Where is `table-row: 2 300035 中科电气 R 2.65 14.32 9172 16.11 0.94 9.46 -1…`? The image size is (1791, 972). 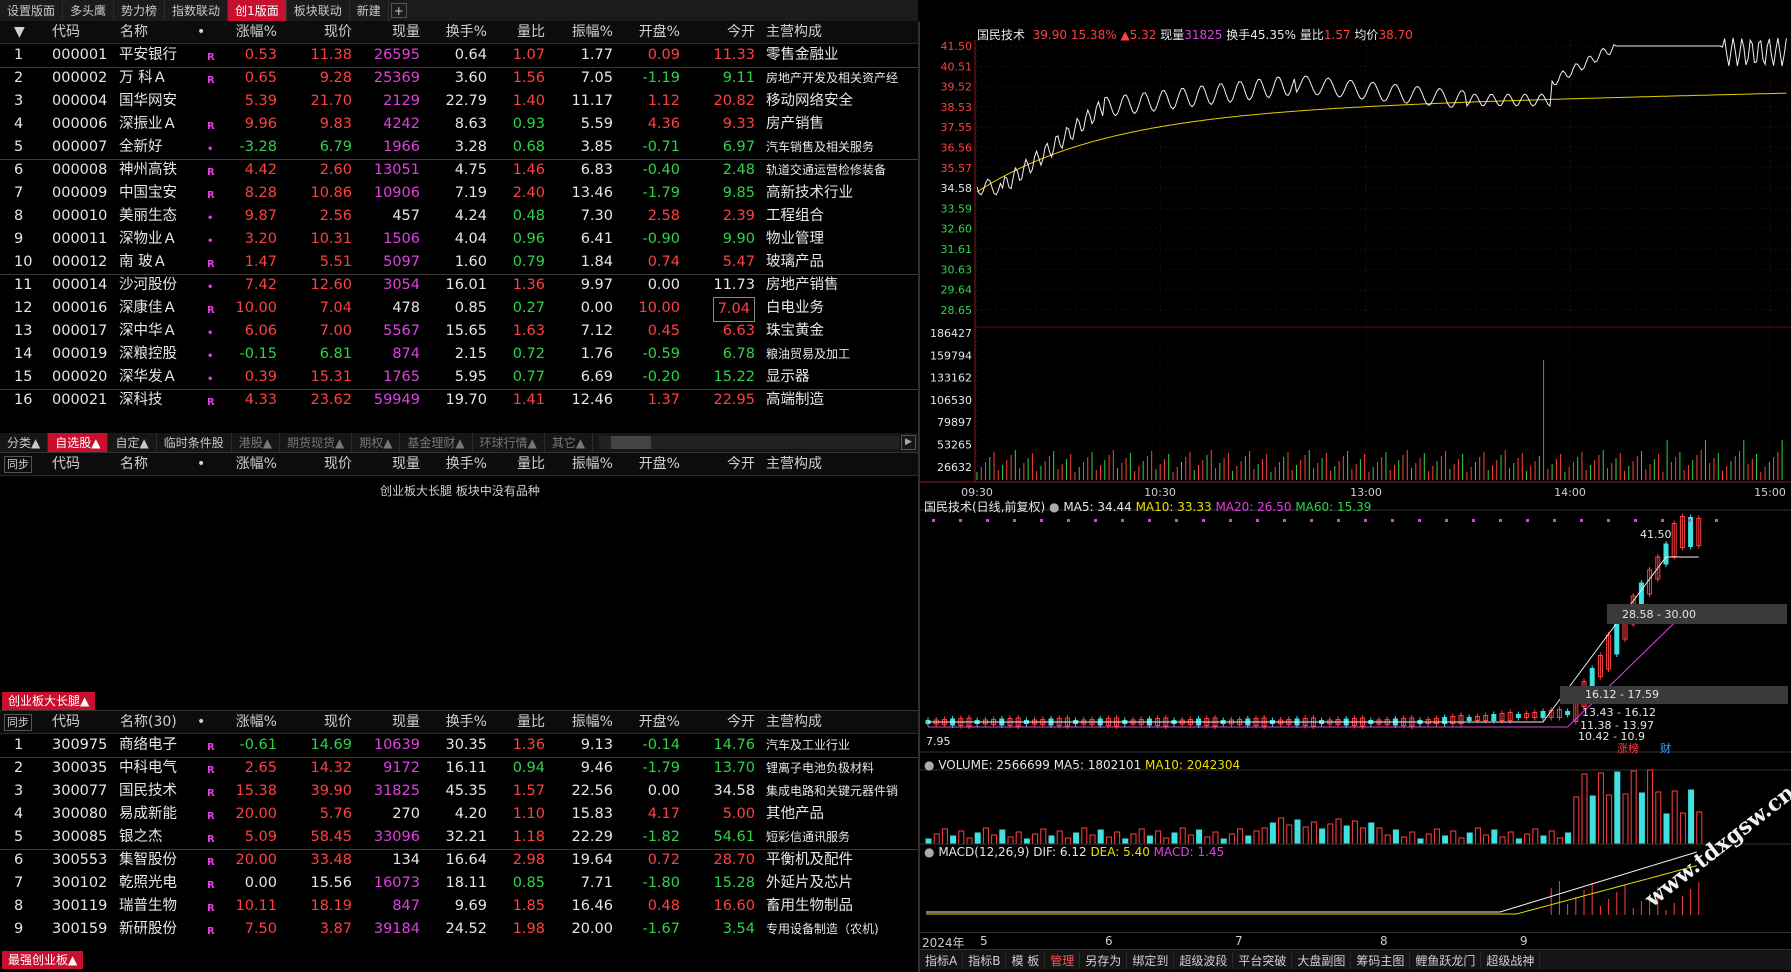
table-row: 2 300035 中科电气 R 2.65 14.32 9172 16.11 0.94 9.46 -1… is located at coordinates (460, 768).